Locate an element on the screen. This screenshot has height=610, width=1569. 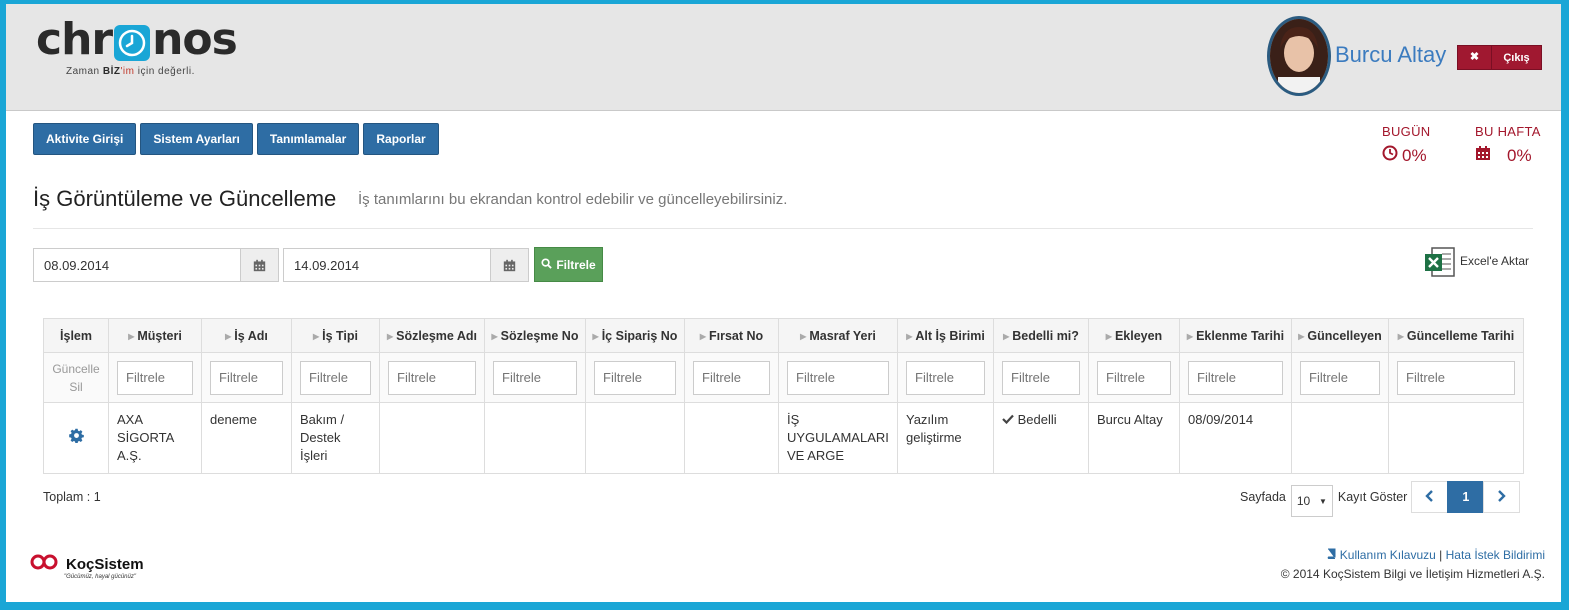
brand-logo: chr nos Zaman BİZ'im için değerli. is located at coordinates (137, 44).